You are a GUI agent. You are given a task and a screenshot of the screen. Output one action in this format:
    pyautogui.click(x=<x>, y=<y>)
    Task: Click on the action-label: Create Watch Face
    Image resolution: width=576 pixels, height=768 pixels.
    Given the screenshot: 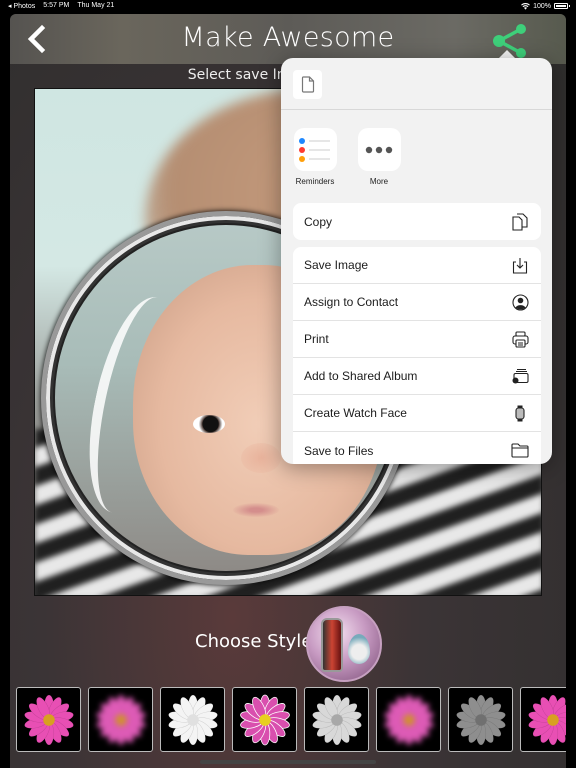 What is the action you would take?
    pyautogui.click(x=355, y=413)
    